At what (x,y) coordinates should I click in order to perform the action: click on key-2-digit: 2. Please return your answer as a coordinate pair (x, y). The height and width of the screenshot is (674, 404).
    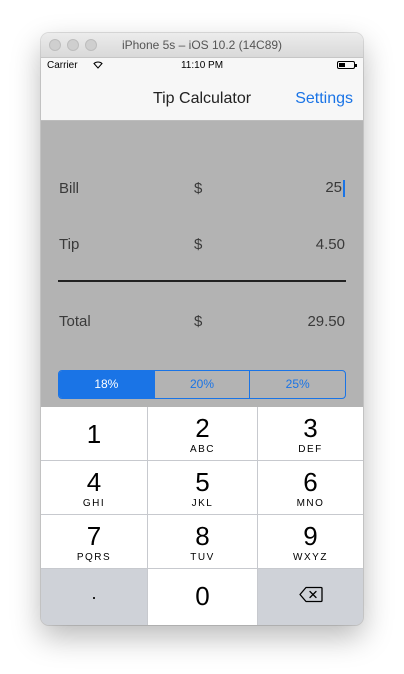
    Looking at the image, I should click on (202, 428).